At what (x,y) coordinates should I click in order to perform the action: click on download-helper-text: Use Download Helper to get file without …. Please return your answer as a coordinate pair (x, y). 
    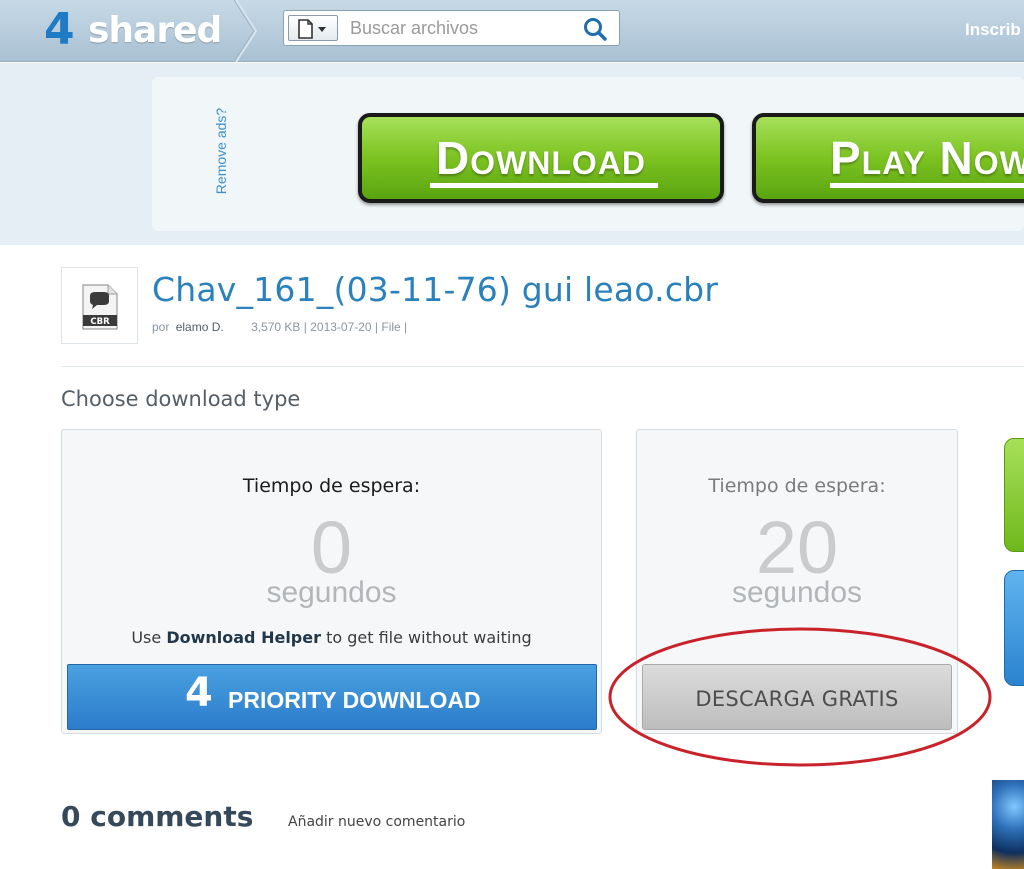
    Looking at the image, I should click on (331, 637).